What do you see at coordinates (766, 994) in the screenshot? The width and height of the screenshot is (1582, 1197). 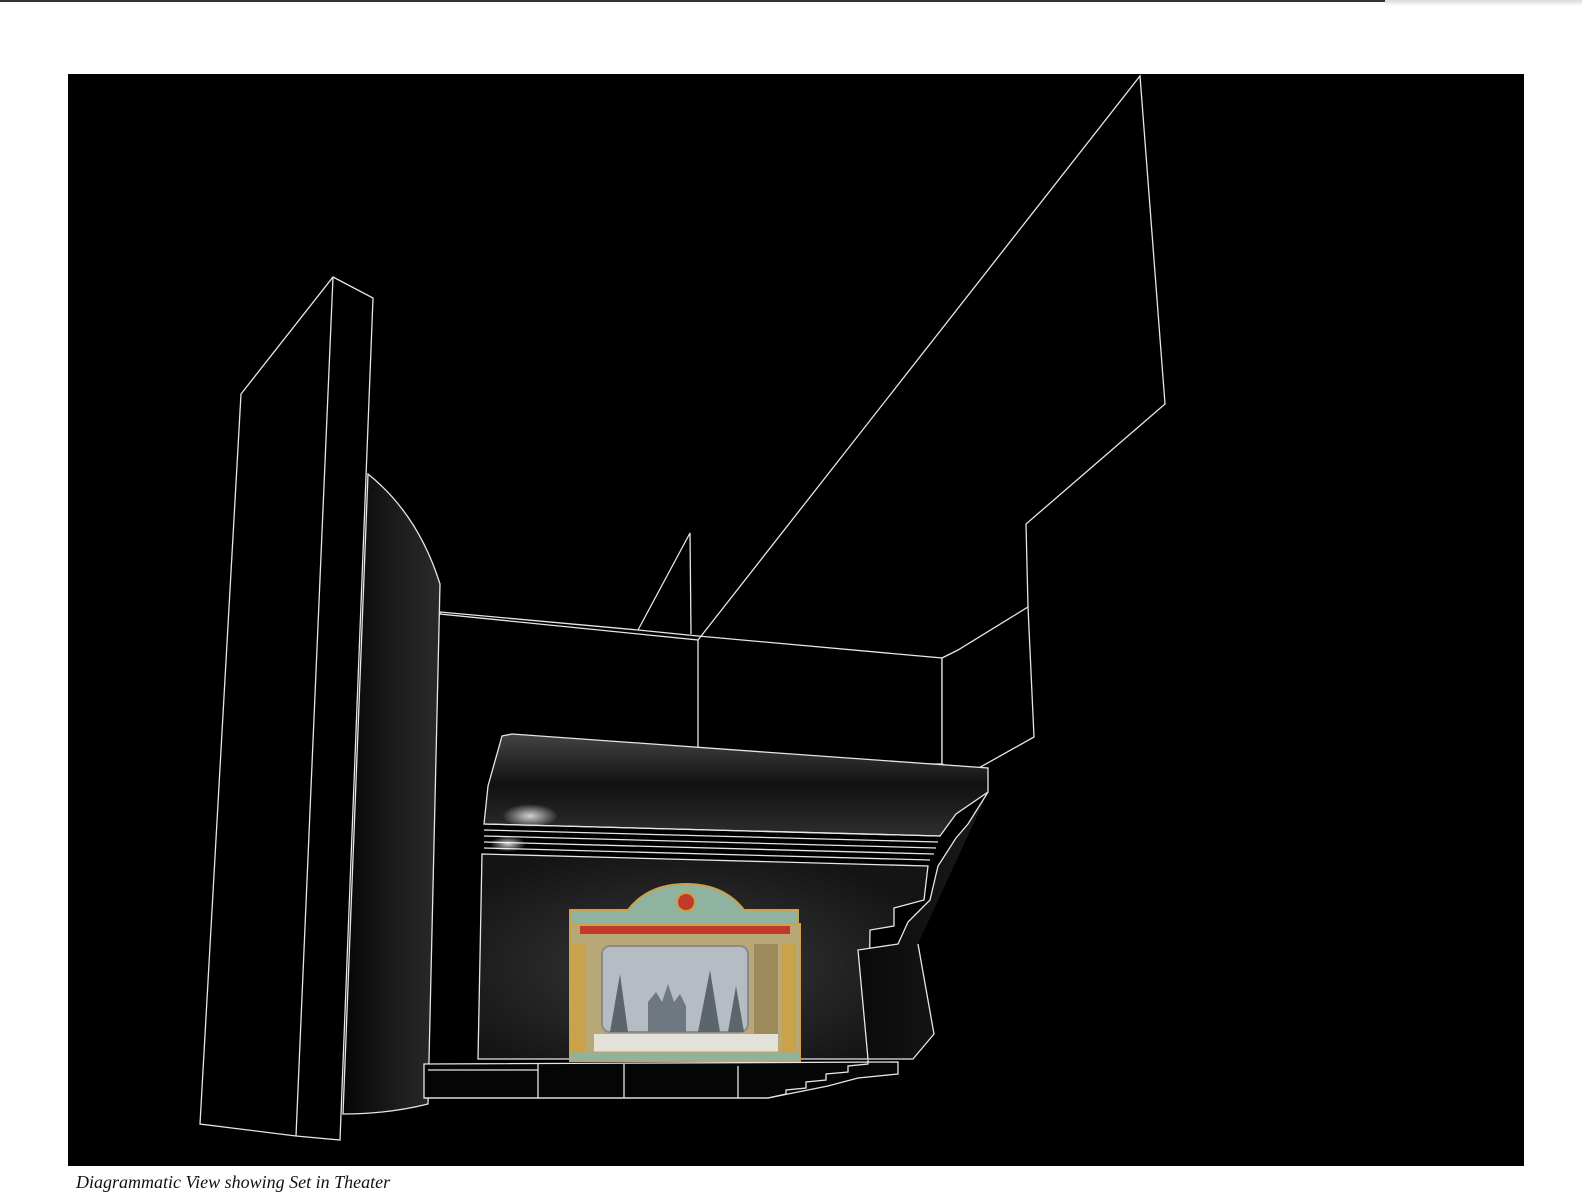 I see `side-curtain` at bounding box center [766, 994].